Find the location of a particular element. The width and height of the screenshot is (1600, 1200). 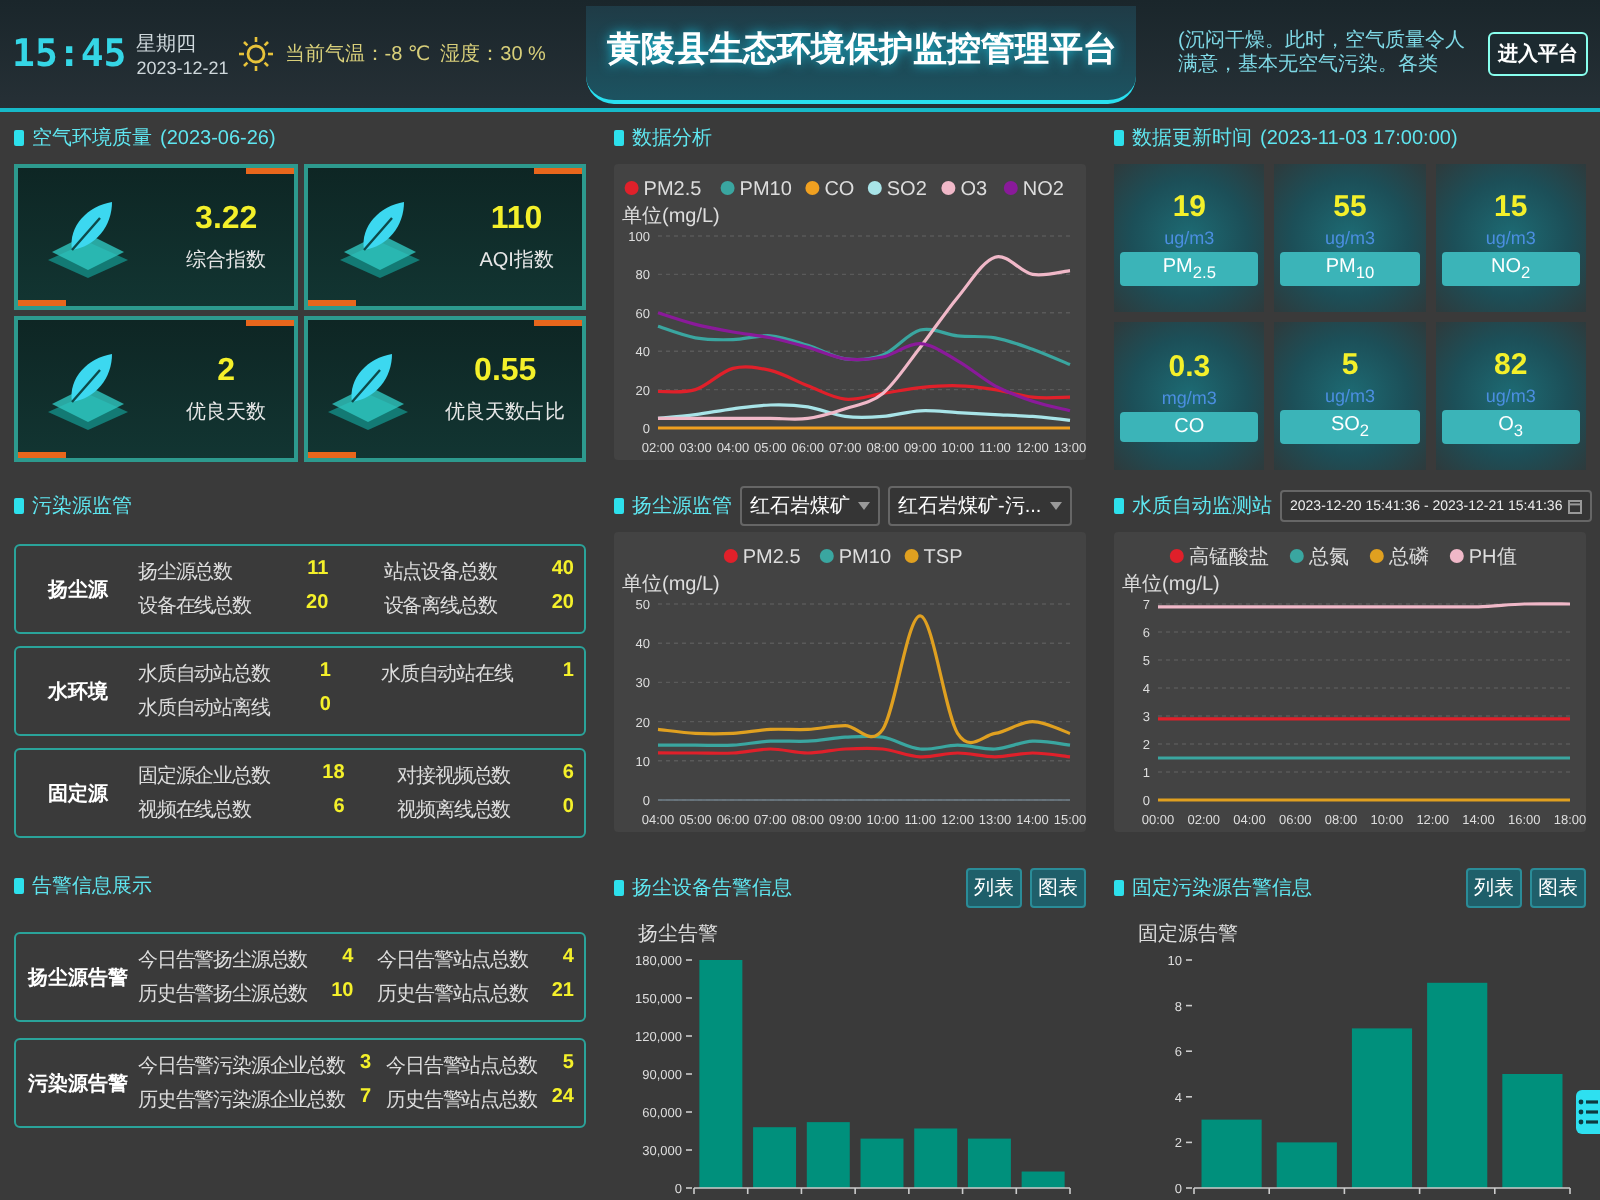

legend-item: O3 is located at coordinates (964, 190).